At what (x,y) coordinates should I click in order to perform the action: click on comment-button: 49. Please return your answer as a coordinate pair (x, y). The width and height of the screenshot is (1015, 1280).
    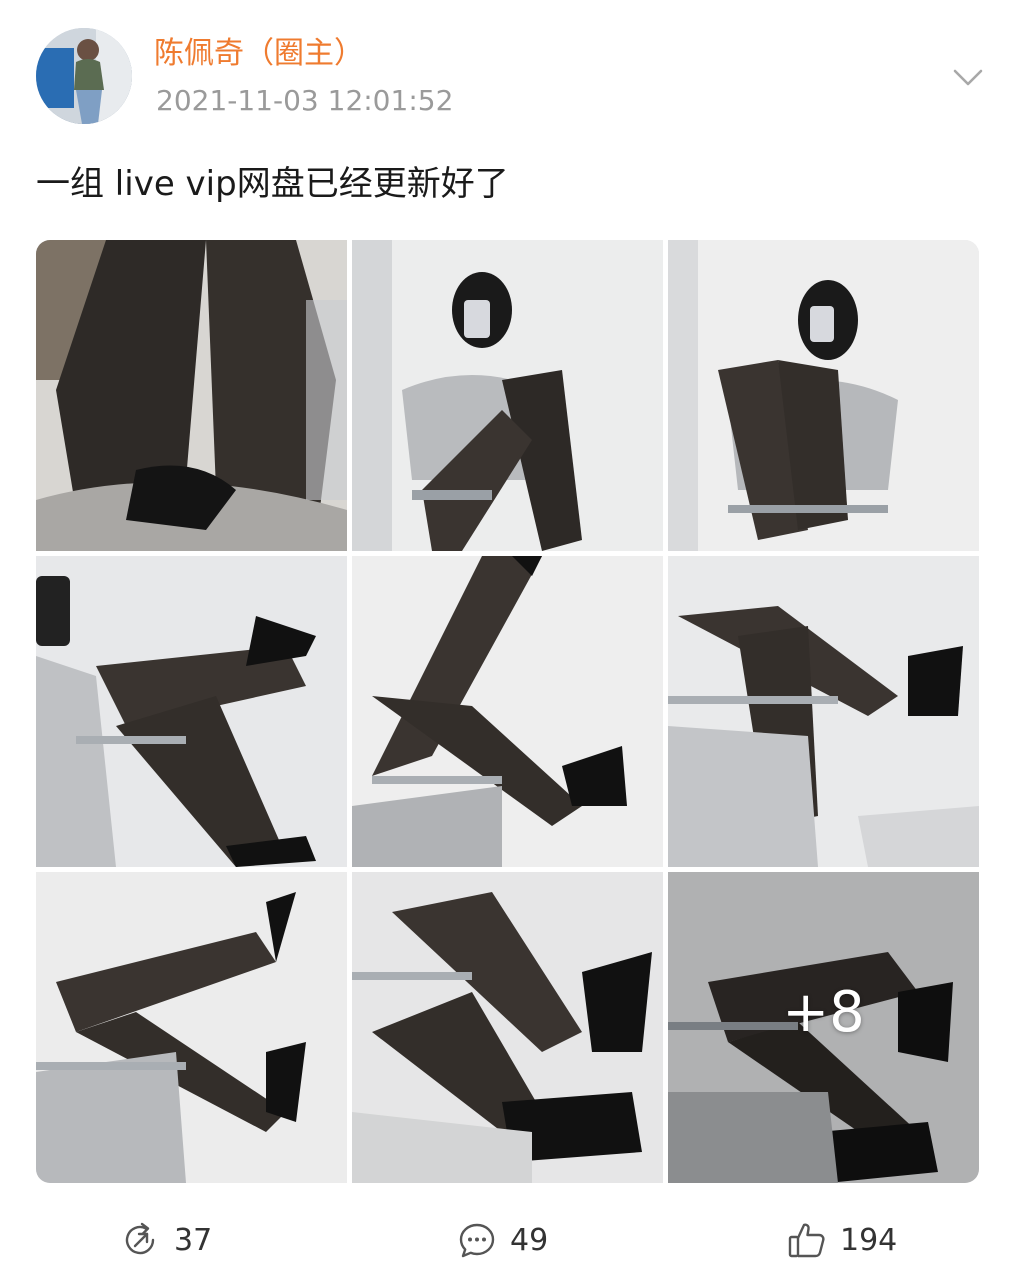
    Looking at the image, I should click on (502, 1240).